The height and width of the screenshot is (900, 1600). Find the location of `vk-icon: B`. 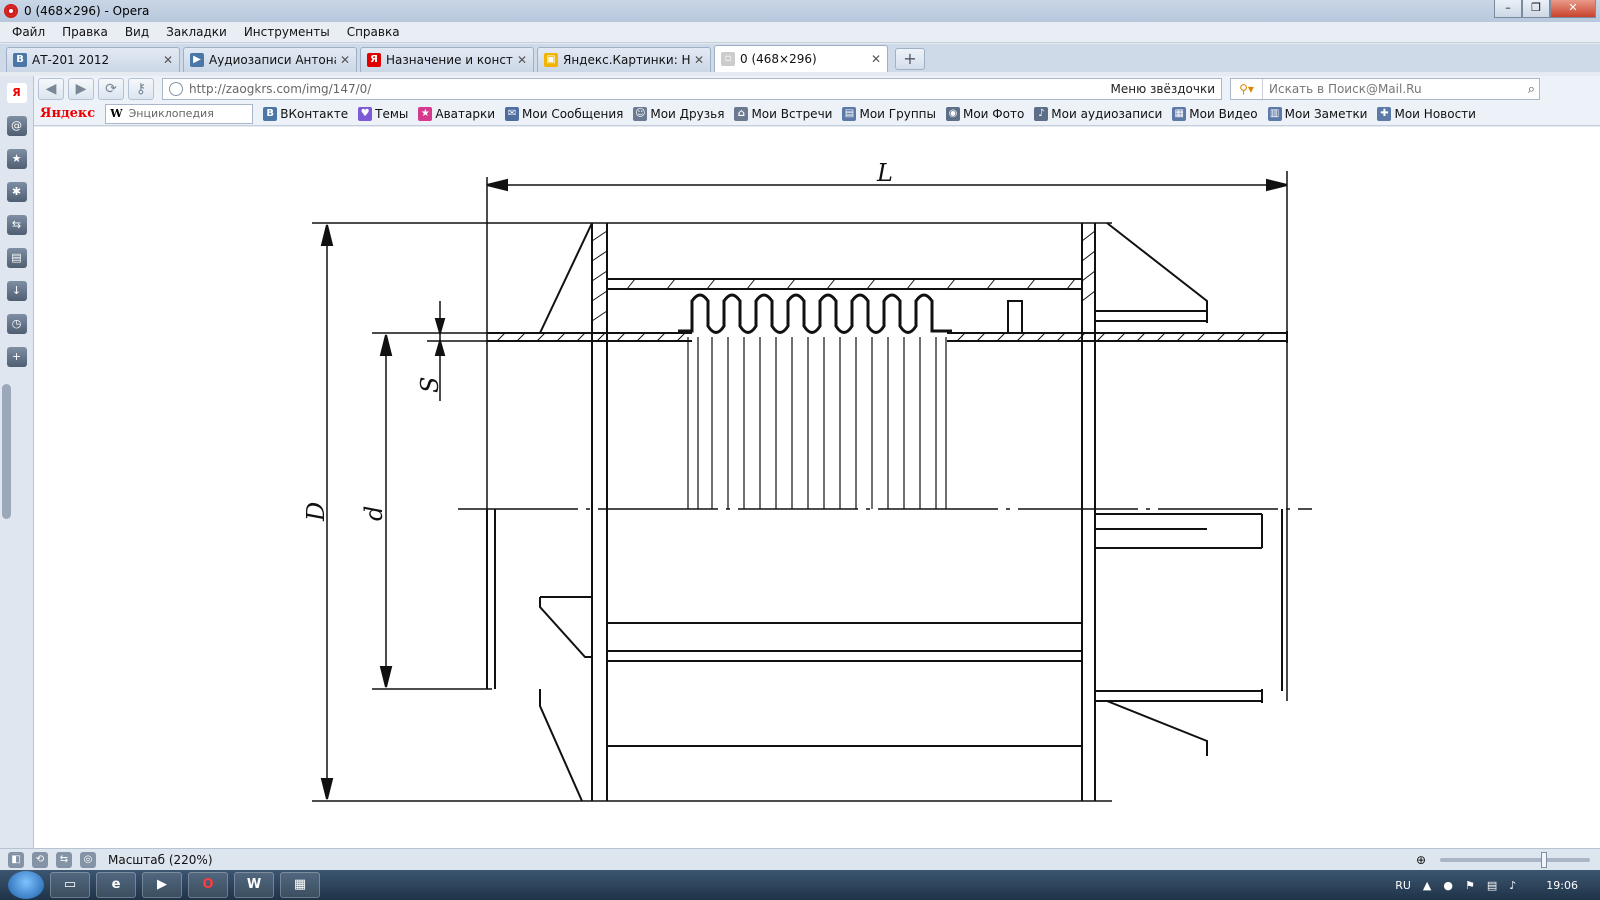

vk-icon: B is located at coordinates (20, 60).